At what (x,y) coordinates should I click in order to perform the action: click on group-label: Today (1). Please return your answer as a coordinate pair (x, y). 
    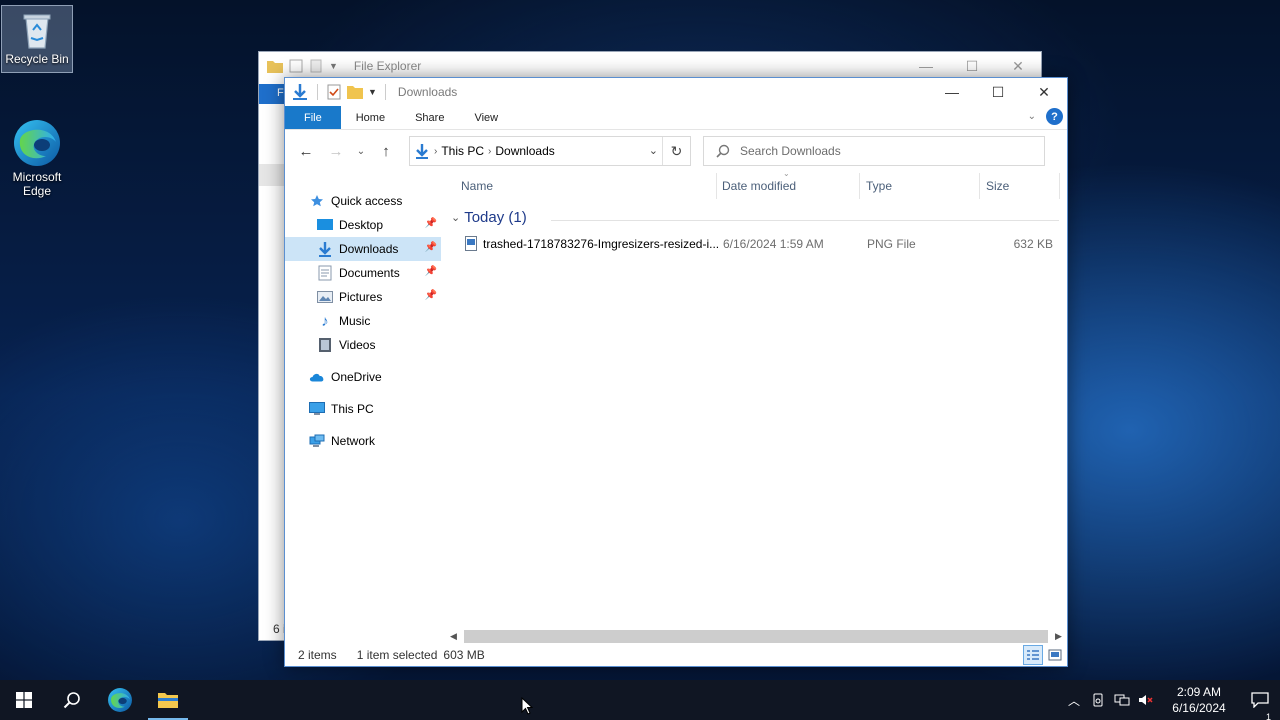
    Looking at the image, I should click on (495, 217).